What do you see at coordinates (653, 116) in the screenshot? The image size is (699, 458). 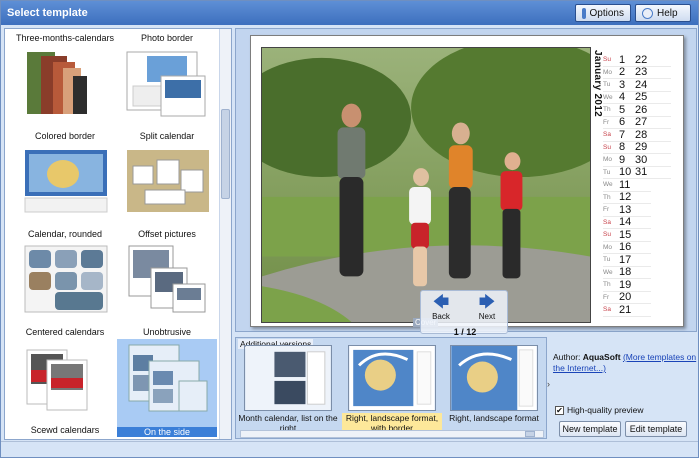 I see `calendar-column-2: 22 23 24 25 26 27 28 29 30 31` at bounding box center [653, 116].